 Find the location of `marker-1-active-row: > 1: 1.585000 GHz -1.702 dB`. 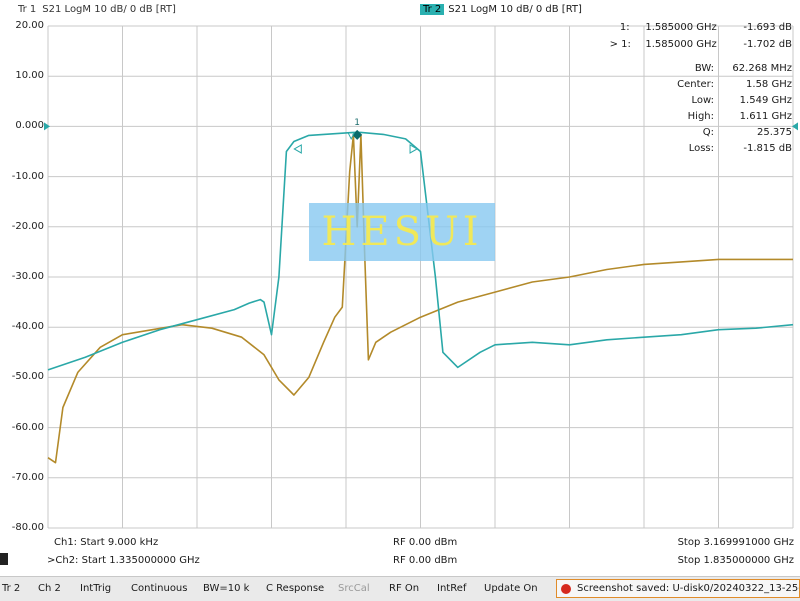

marker-1-active-row: > 1: 1.585000 GHz -1.702 dB is located at coordinates (701, 44).